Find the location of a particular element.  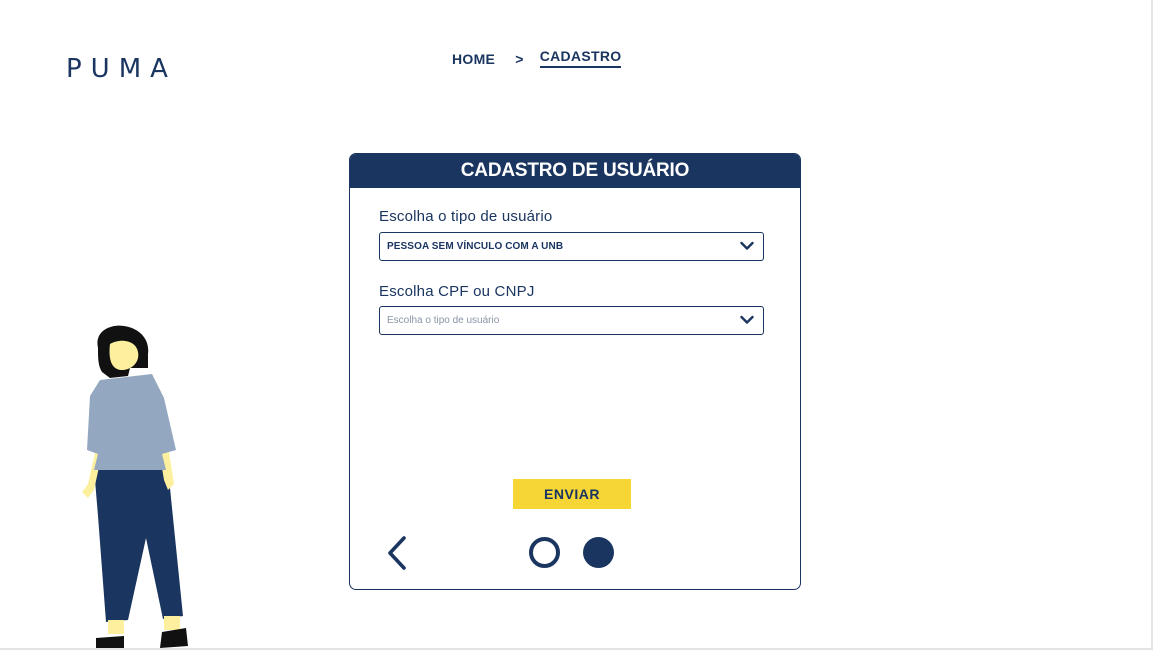

user-type-value: PESSOA SEM VÍNCULO COM A UNB is located at coordinates (475, 246).